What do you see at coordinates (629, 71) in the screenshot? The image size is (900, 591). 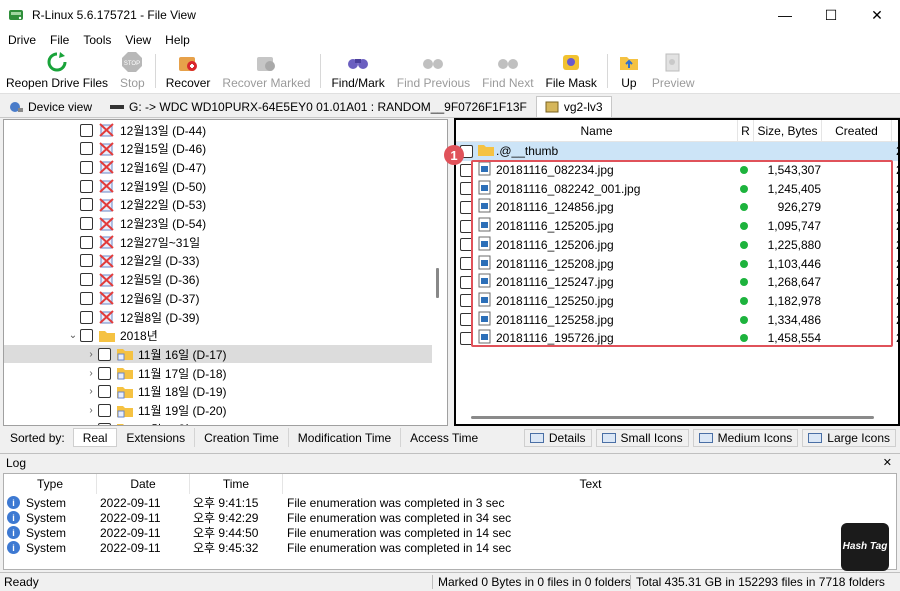 I see `up-button: Up` at bounding box center [629, 71].